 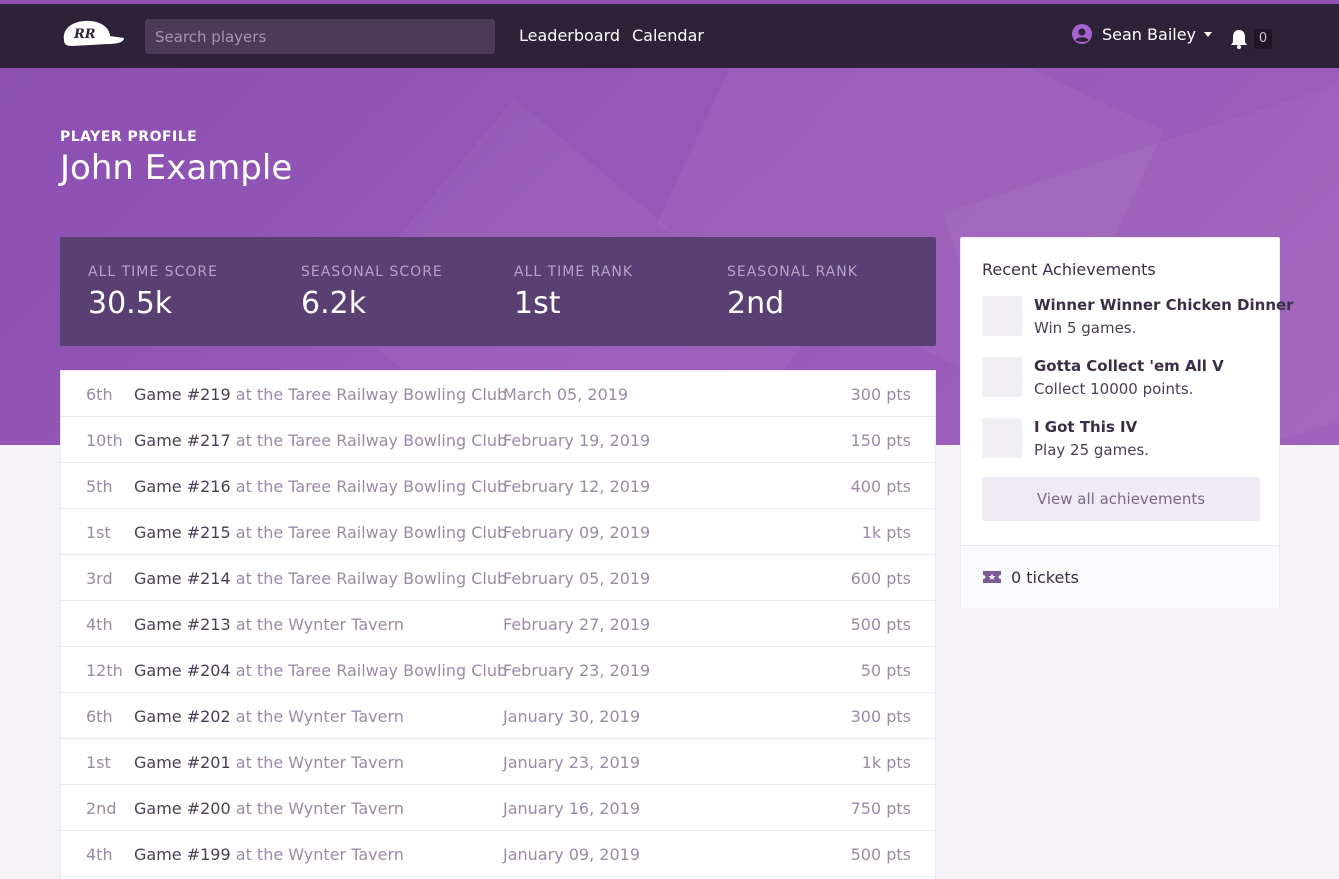 What do you see at coordinates (99, 716) in the screenshot?
I see `game-rank: 6th` at bounding box center [99, 716].